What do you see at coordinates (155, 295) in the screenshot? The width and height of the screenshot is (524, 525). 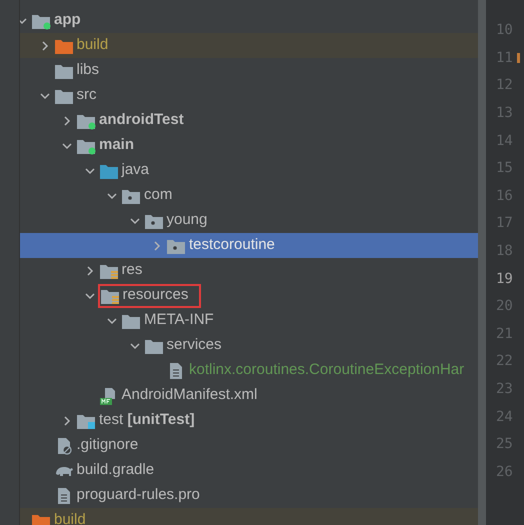 I see `tree-label: resources` at bounding box center [155, 295].